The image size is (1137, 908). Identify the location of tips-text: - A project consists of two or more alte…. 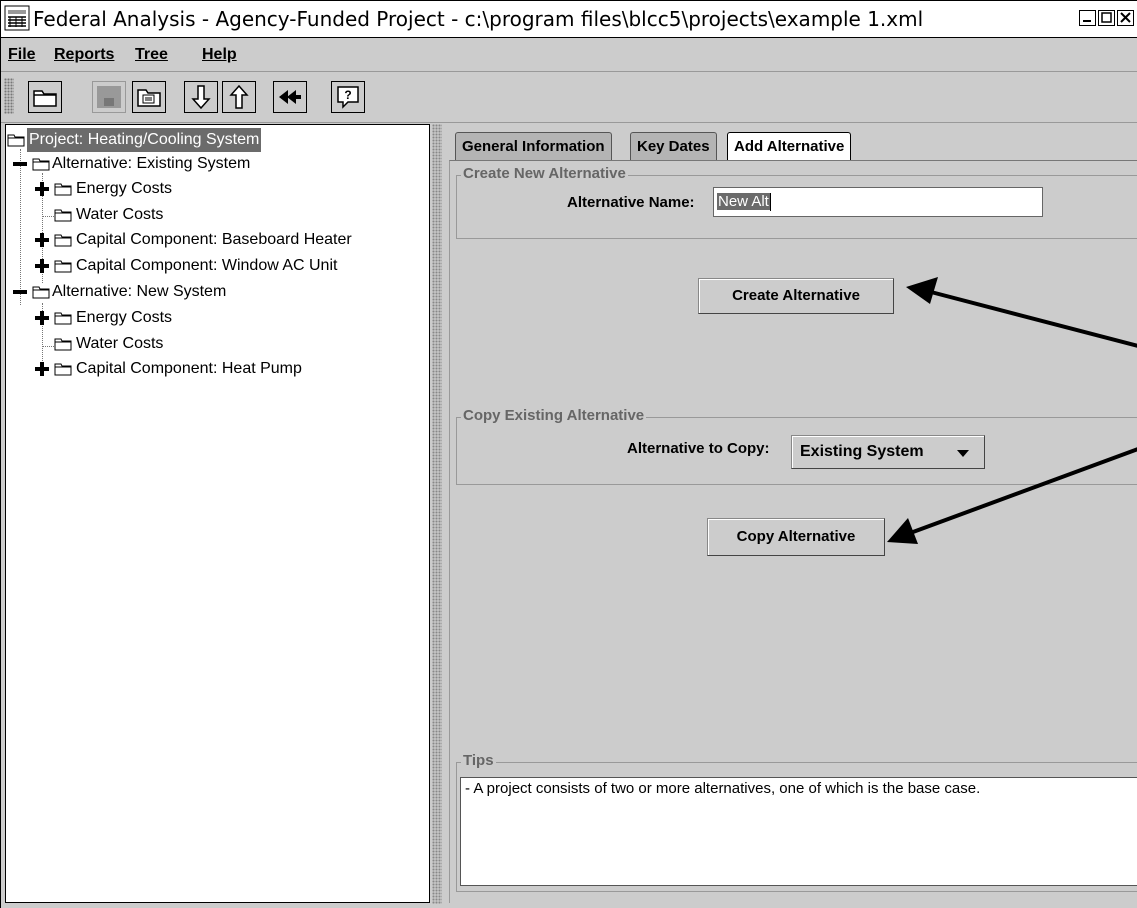
(723, 788).